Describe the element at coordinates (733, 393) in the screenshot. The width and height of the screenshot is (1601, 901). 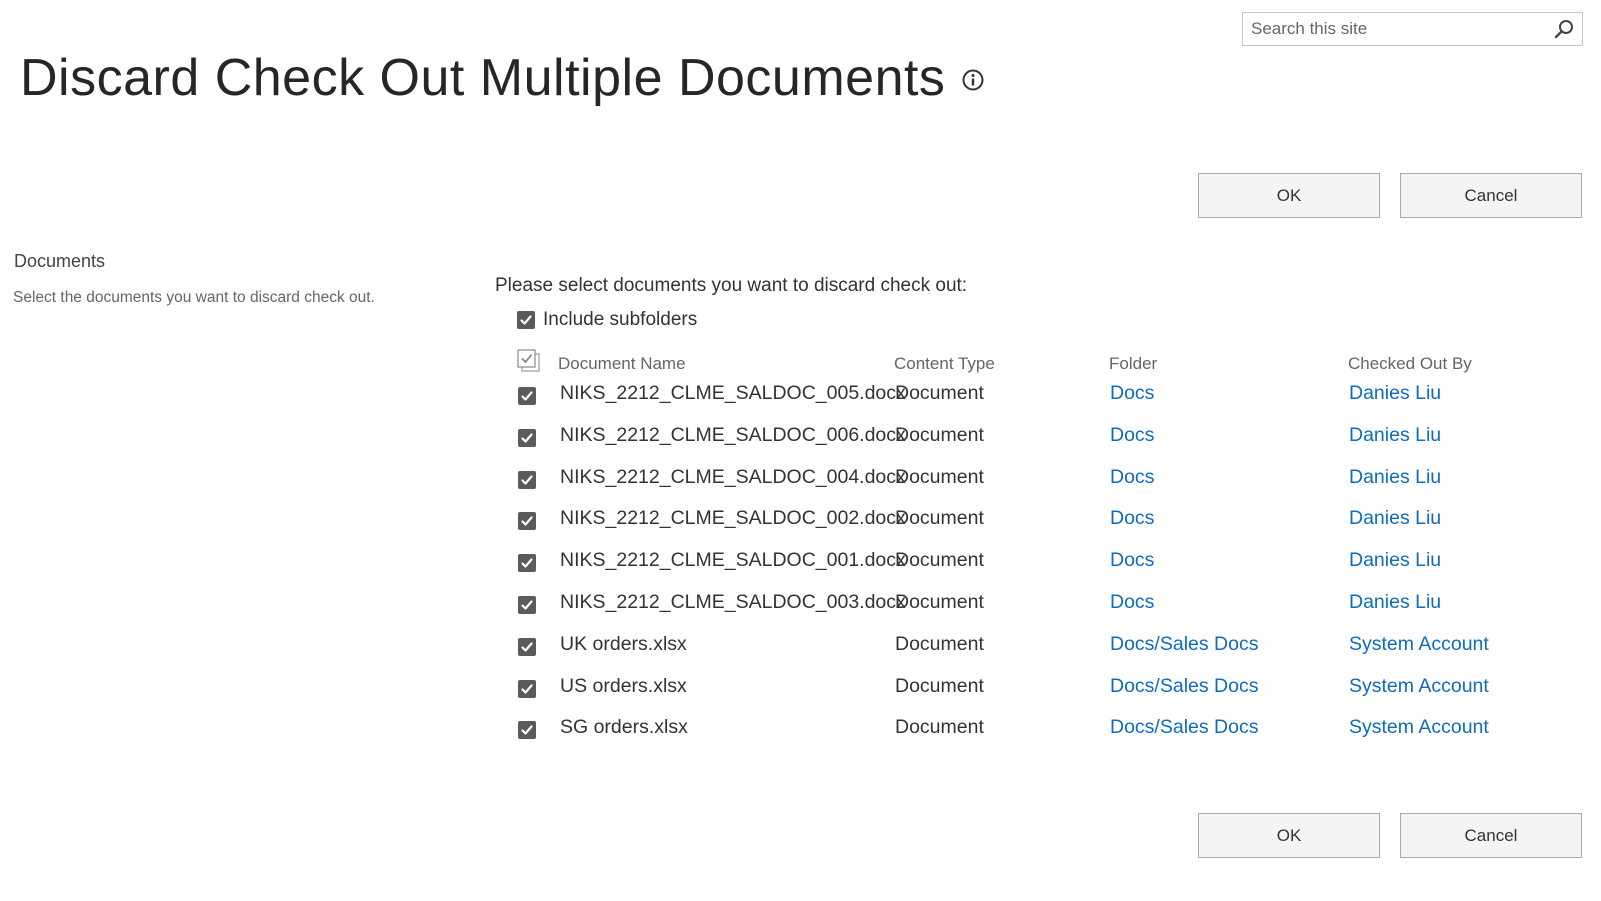
I see `document-name: NIKS_2212_CLME_SALDOC_005.docx` at that location.